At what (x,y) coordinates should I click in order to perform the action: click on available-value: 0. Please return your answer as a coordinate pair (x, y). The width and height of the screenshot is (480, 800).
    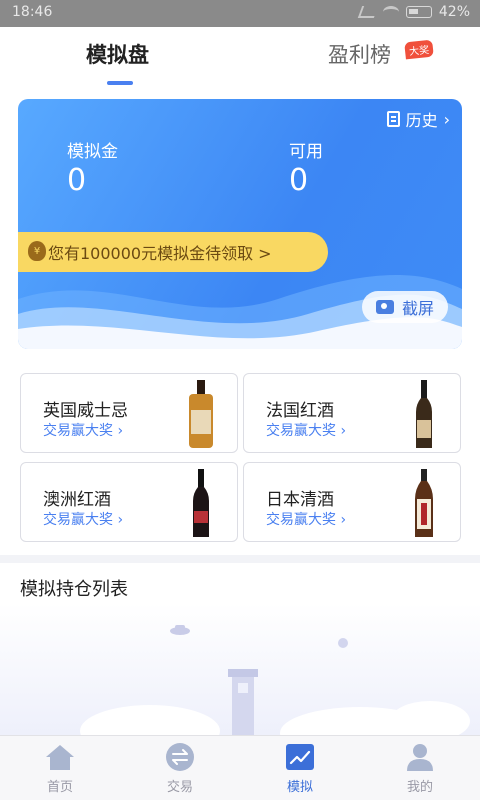
    Looking at the image, I should click on (299, 180).